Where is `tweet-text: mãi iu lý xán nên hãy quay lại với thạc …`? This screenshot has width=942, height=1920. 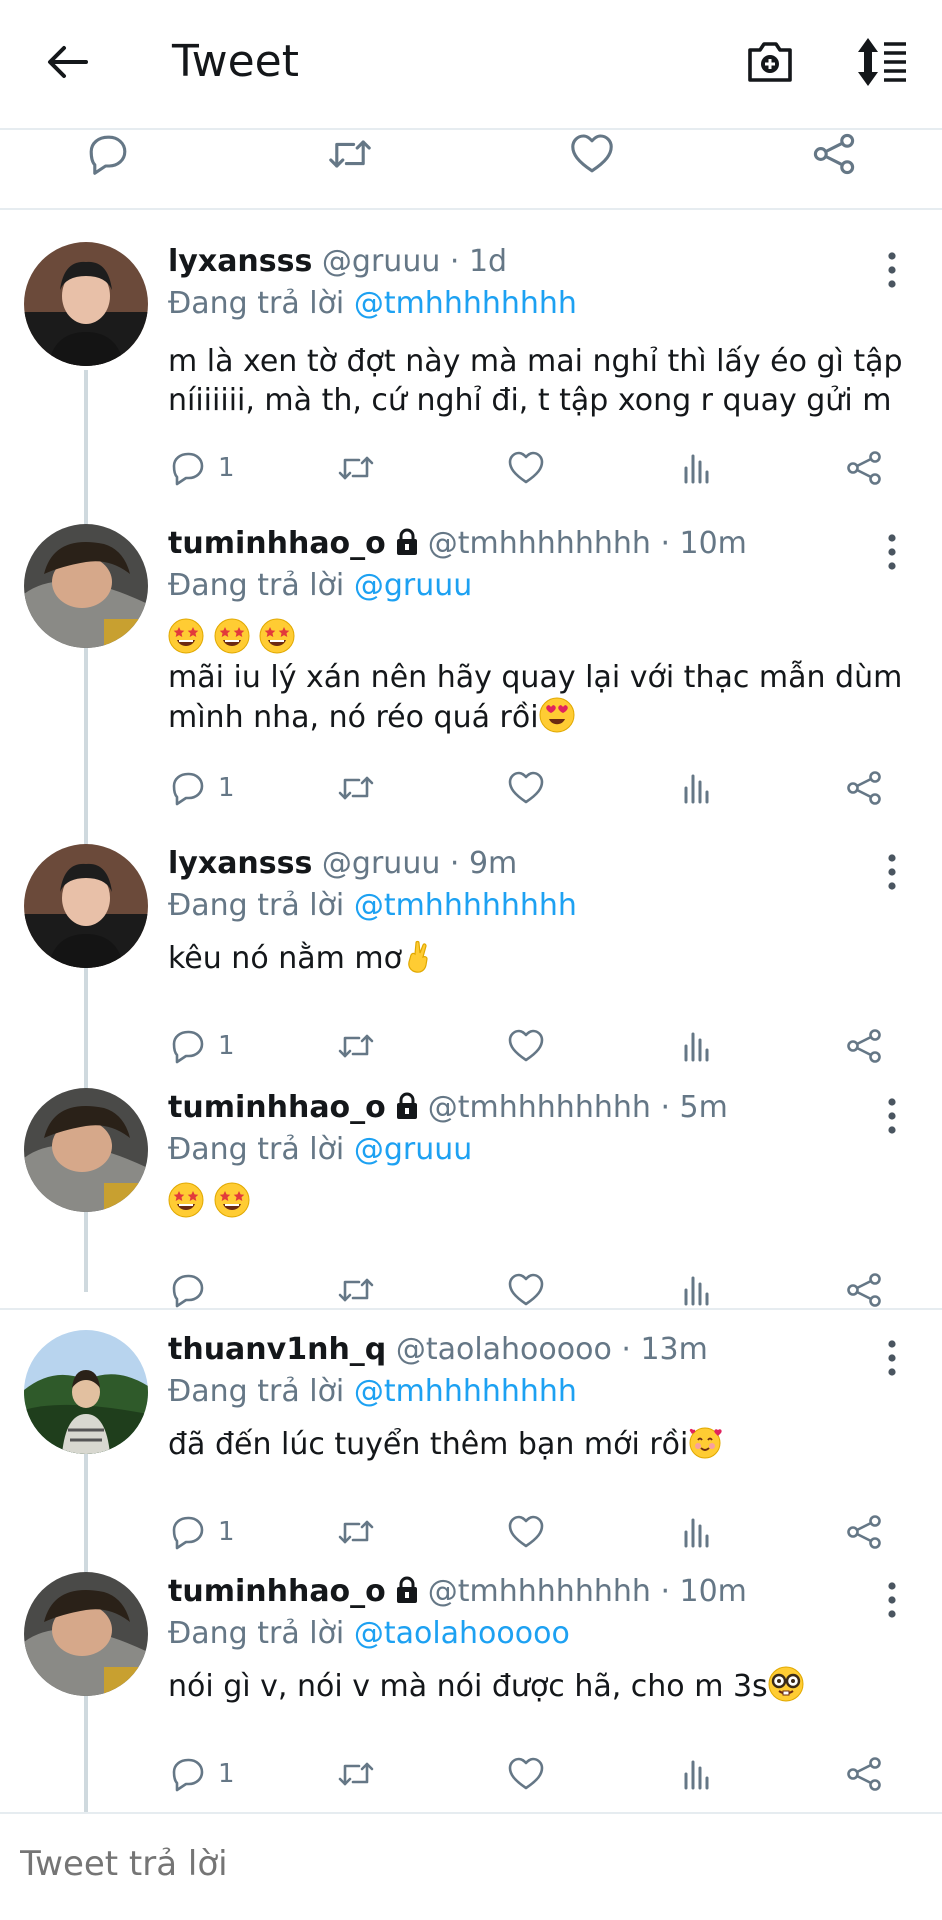 tweet-text: mãi iu lý xán nên hãy quay lại với thạc … is located at coordinates (538, 677).